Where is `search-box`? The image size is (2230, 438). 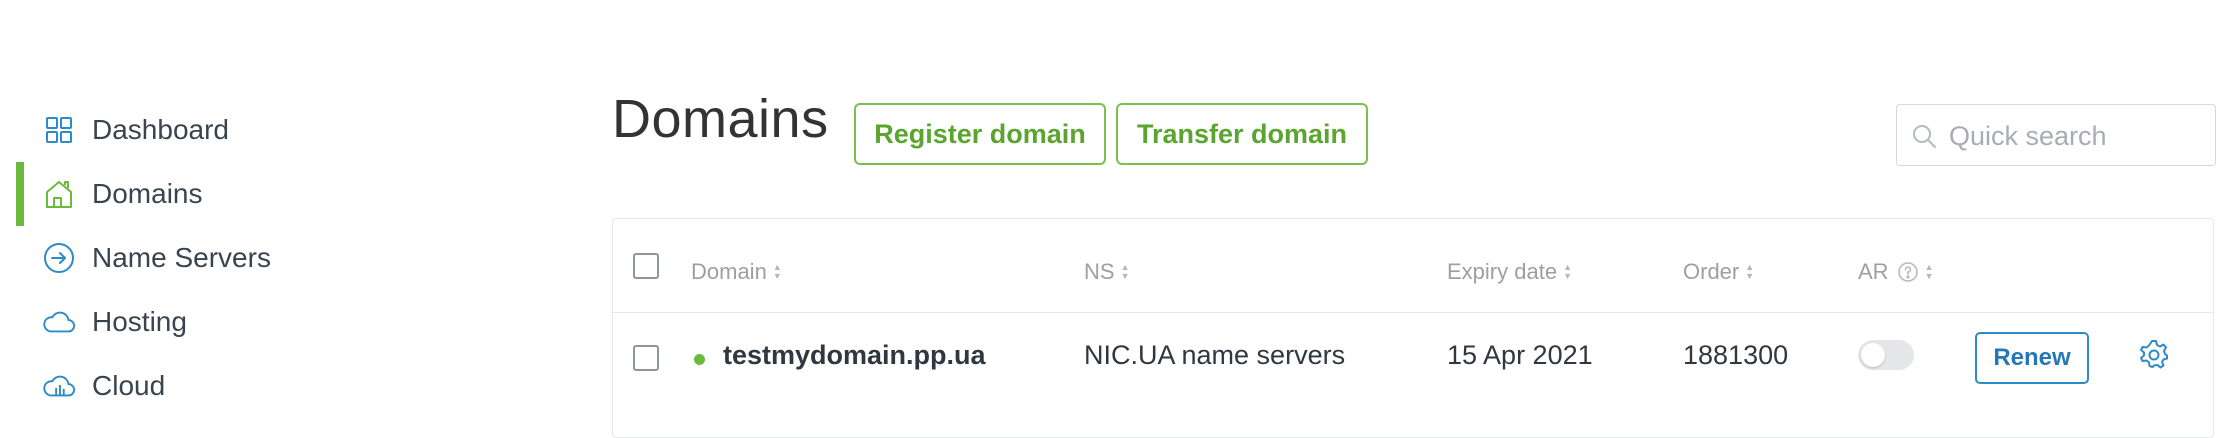 search-box is located at coordinates (2056, 135).